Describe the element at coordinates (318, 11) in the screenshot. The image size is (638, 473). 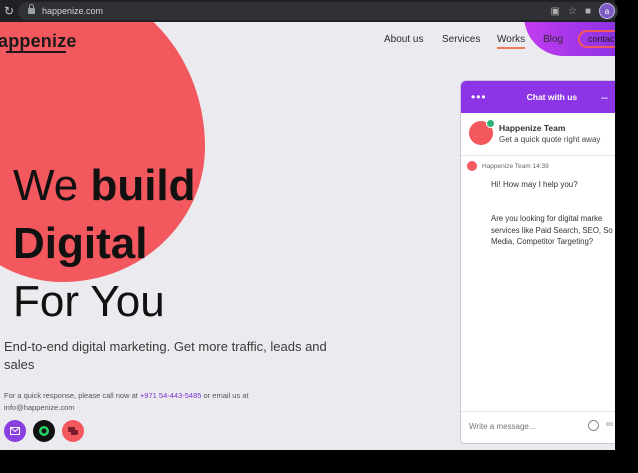
I see `address-bar: happenize.com` at that location.